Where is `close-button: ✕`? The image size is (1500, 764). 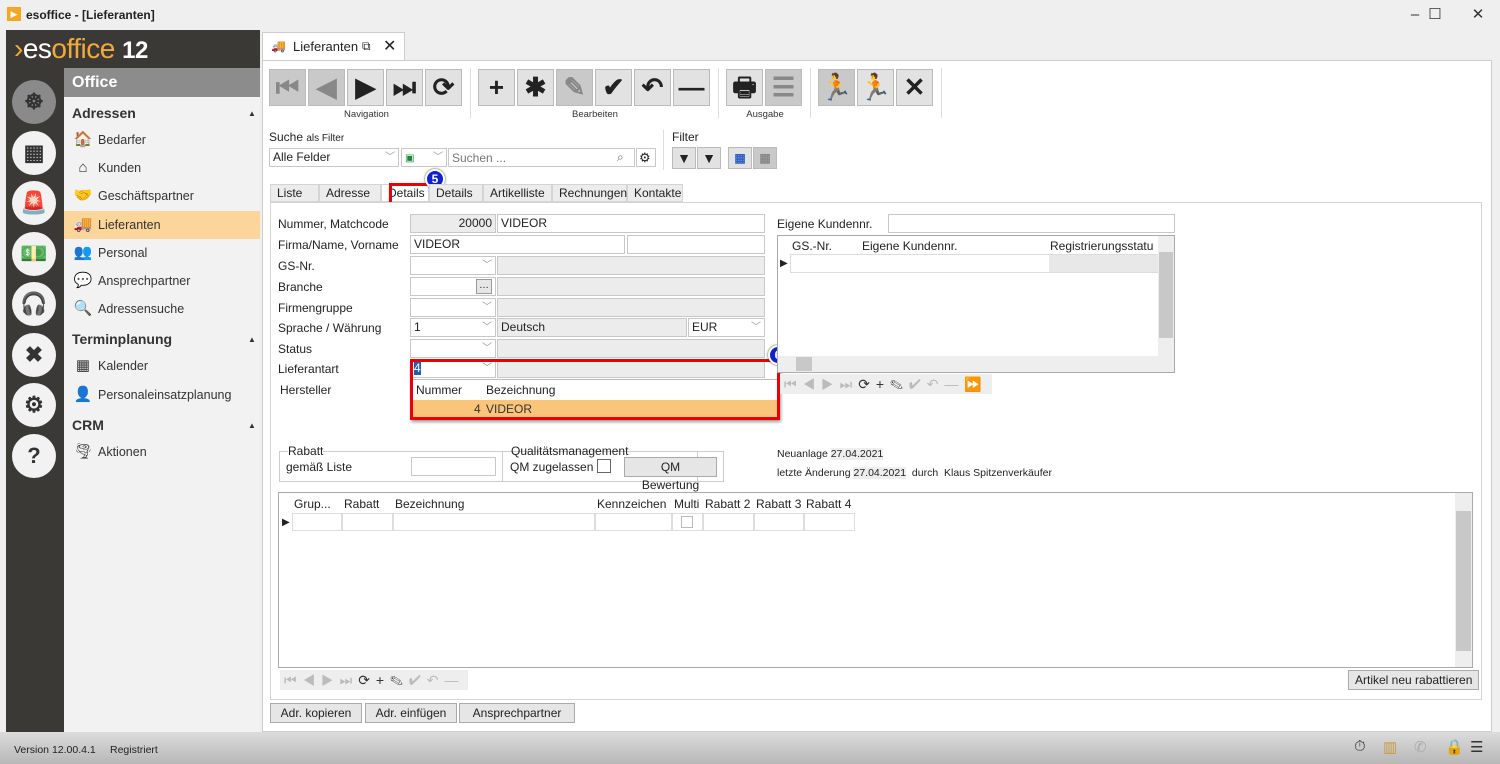
close-button: ✕ is located at coordinates (914, 87).